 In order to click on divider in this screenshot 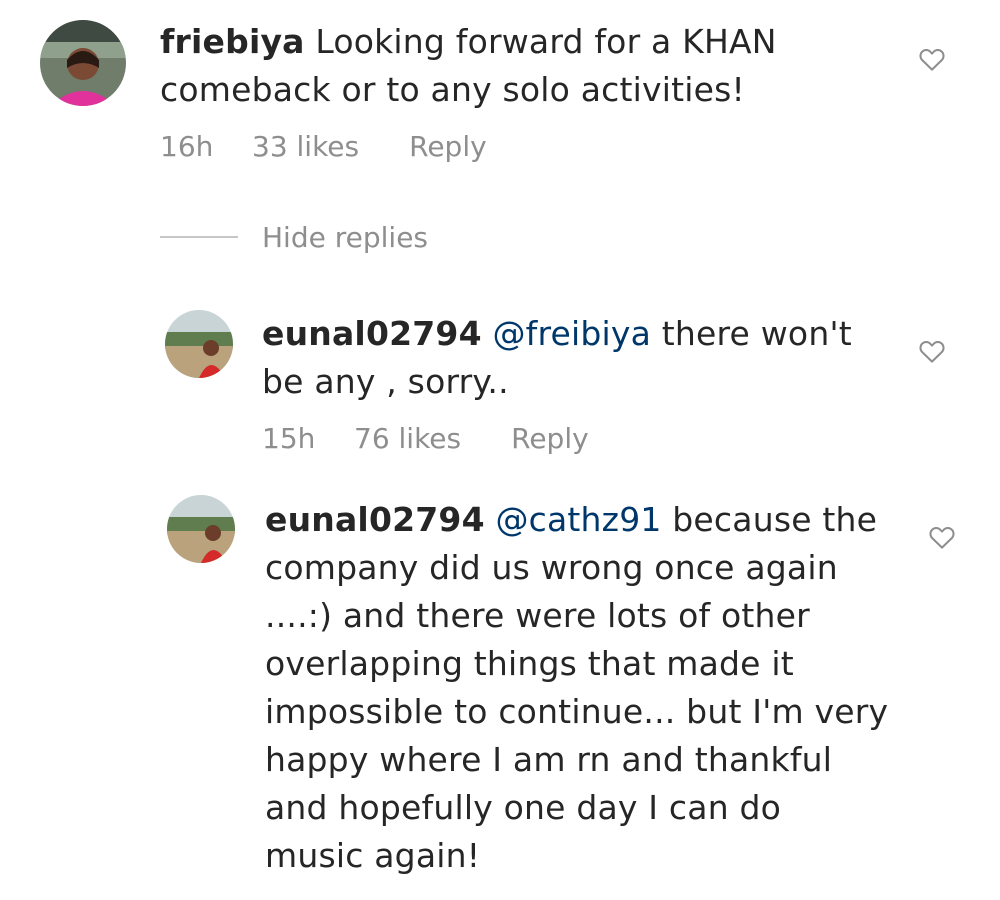, I will do `click(199, 237)`.